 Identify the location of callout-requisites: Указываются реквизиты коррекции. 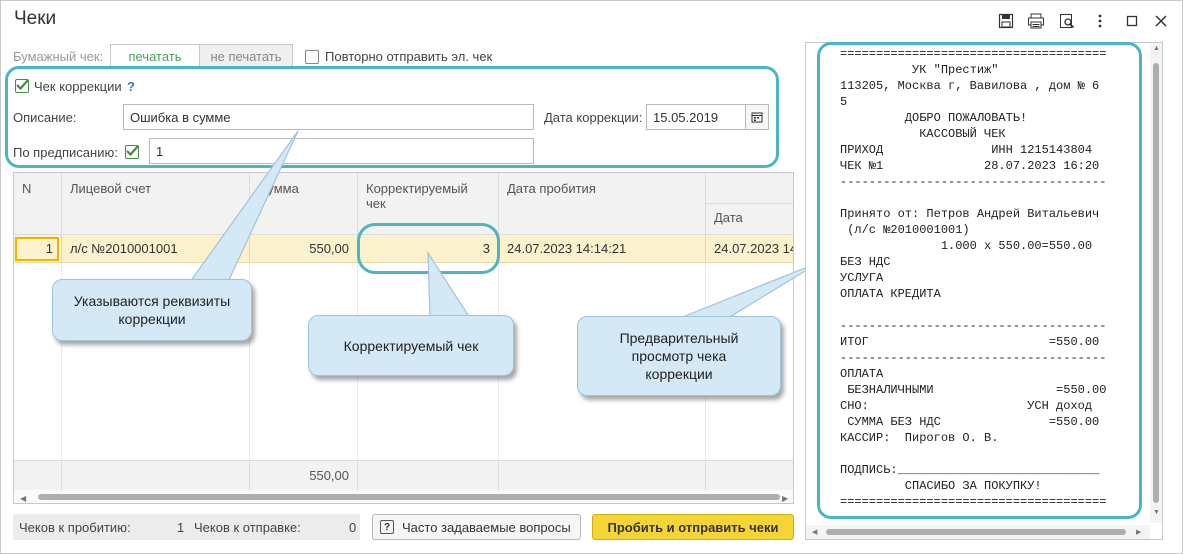
(152, 310).